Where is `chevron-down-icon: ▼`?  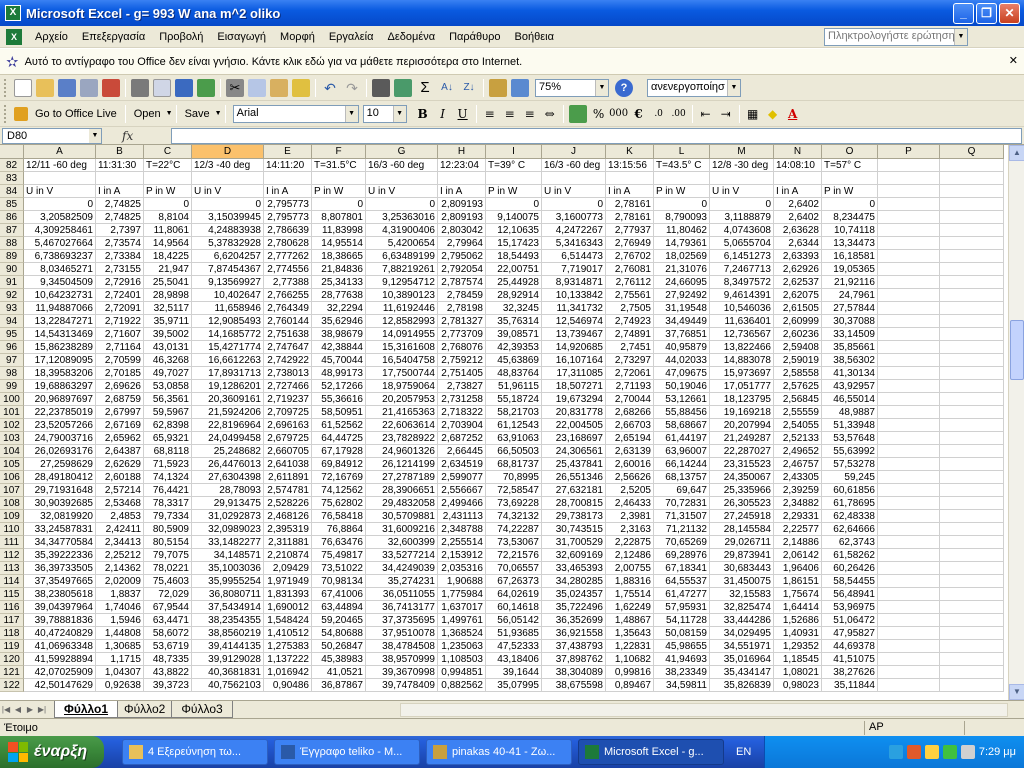 chevron-down-icon: ▼ is located at coordinates (733, 87).